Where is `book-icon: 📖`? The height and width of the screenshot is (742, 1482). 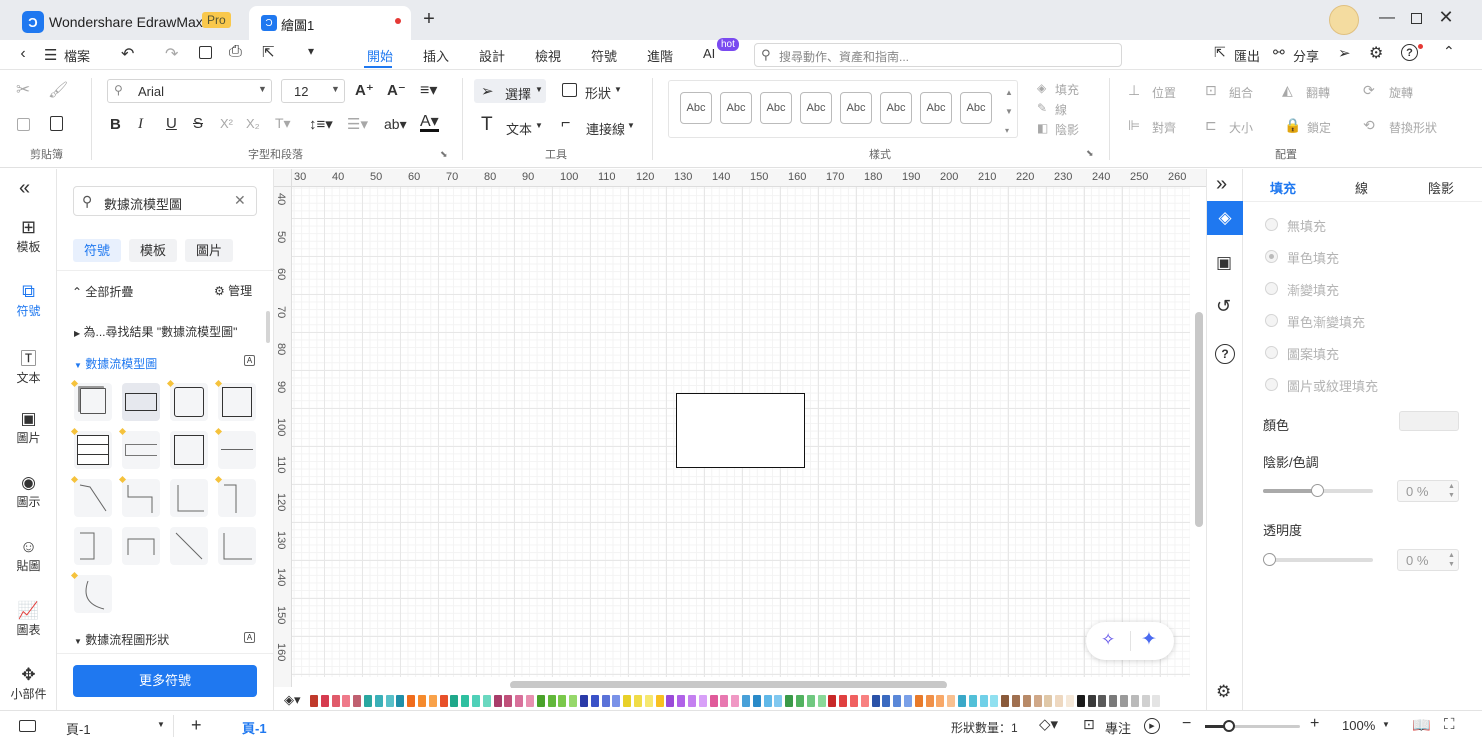 book-icon: 📖 is located at coordinates (1421, 725).